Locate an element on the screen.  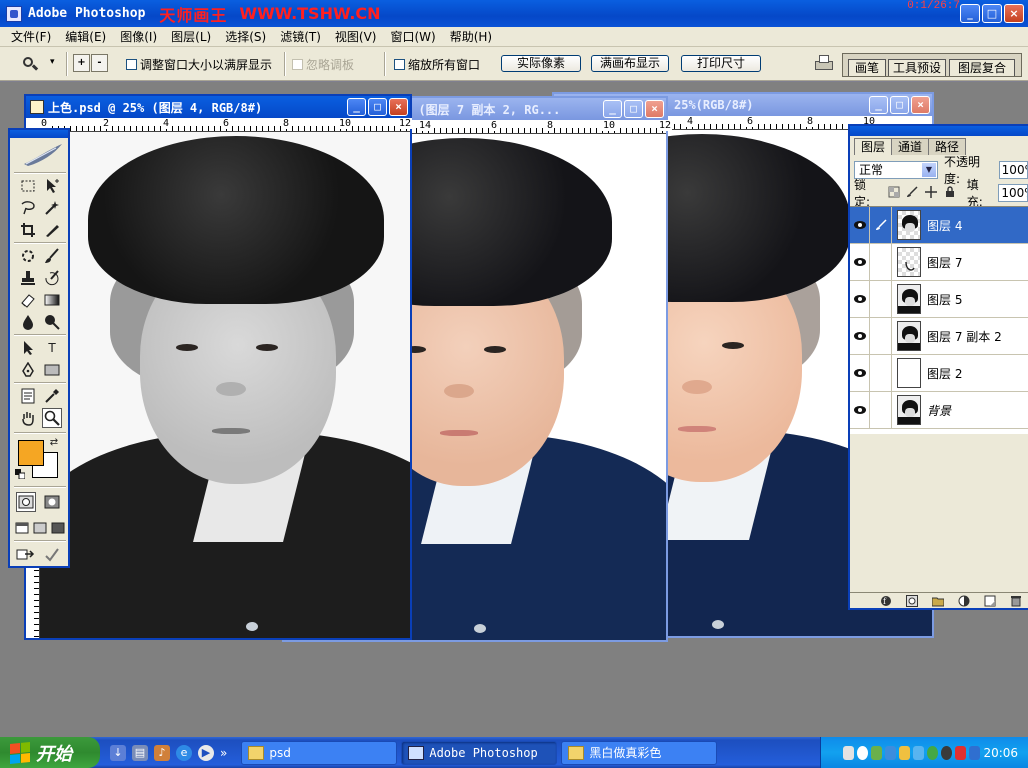
quick-mask-mode-icon is located at coordinates (52, 502).